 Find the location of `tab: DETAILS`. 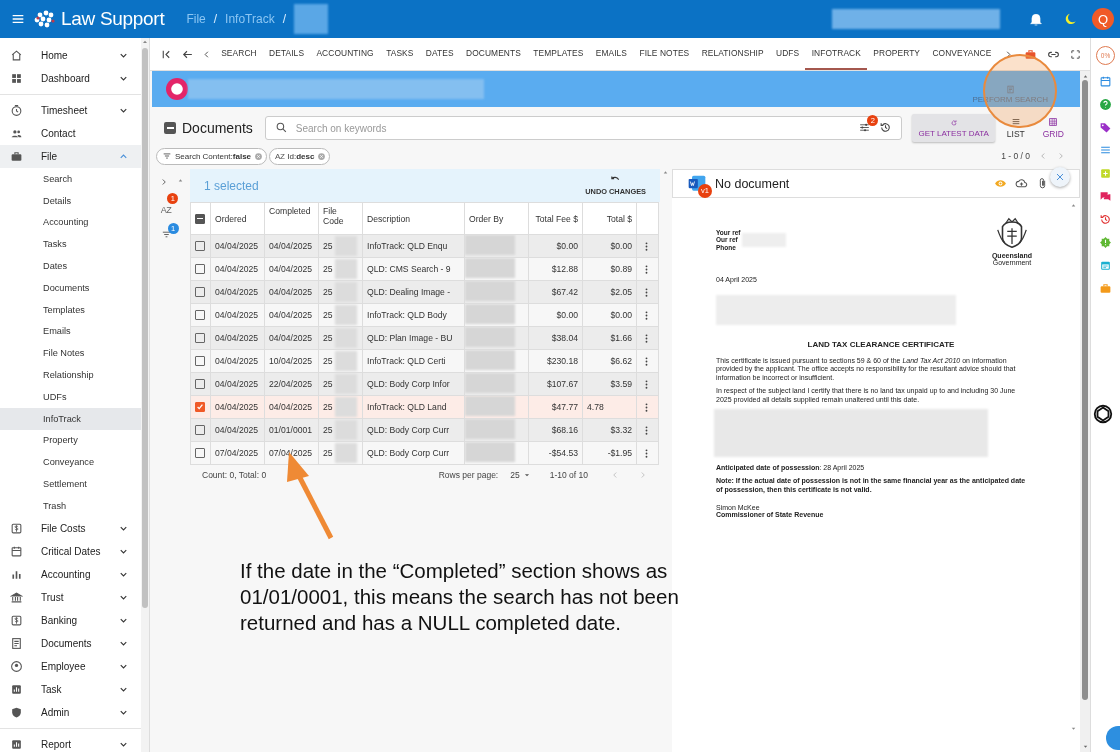

tab: DETAILS is located at coordinates (286, 54).